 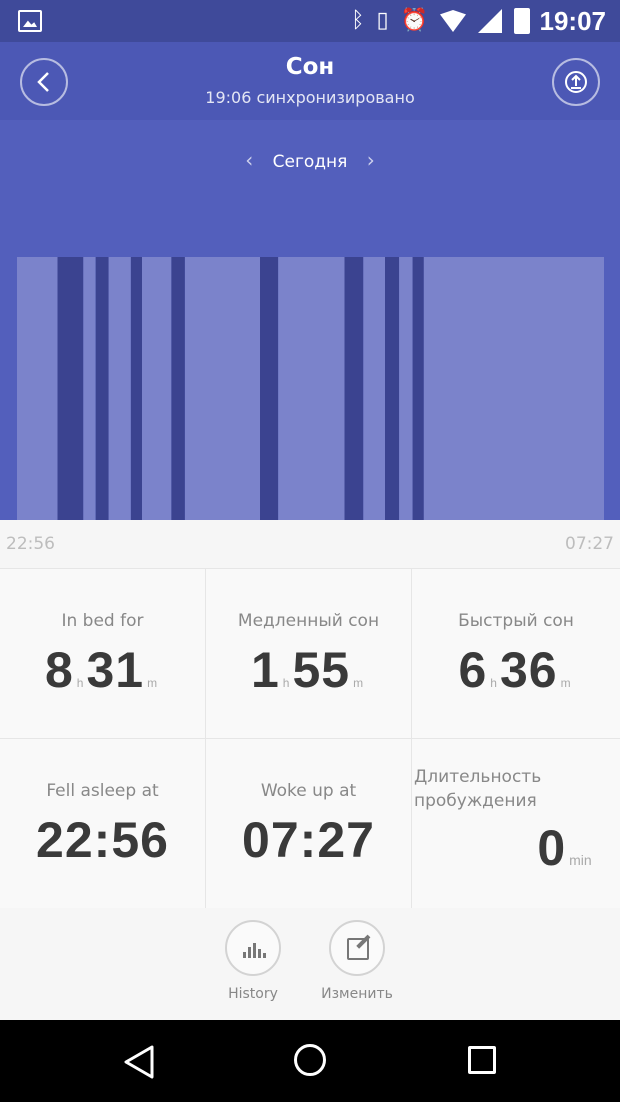 What do you see at coordinates (453, 21) in the screenshot?
I see `wifi-icon` at bounding box center [453, 21].